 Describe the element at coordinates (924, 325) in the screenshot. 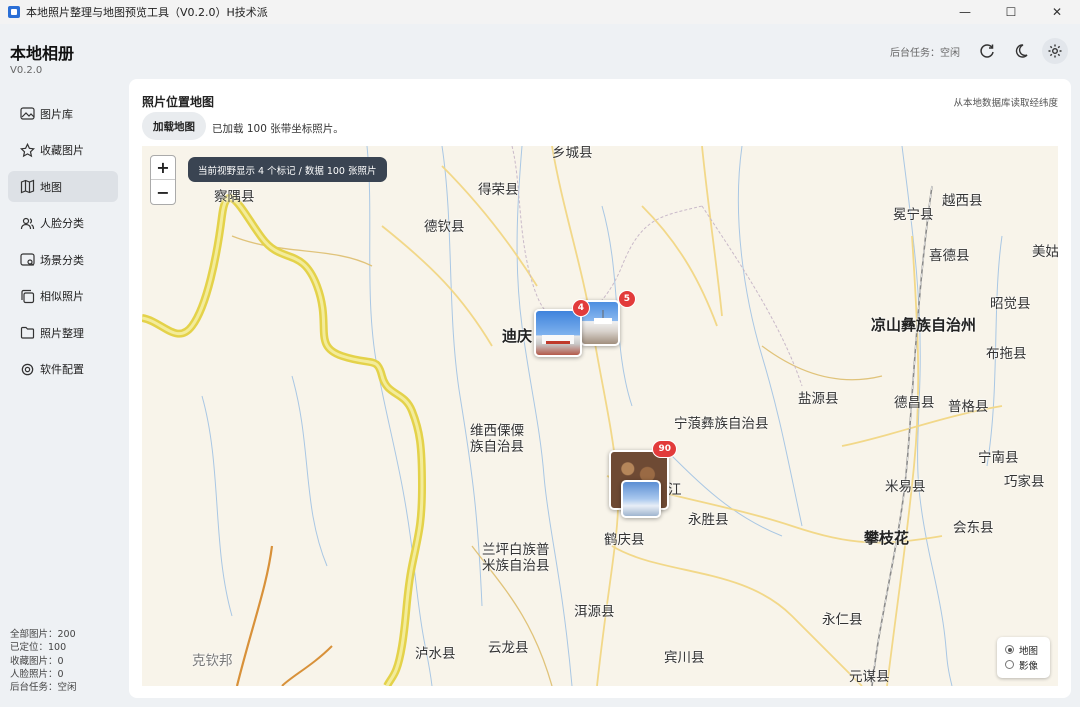

I see `map-label: 凉山彝族自治州` at that location.